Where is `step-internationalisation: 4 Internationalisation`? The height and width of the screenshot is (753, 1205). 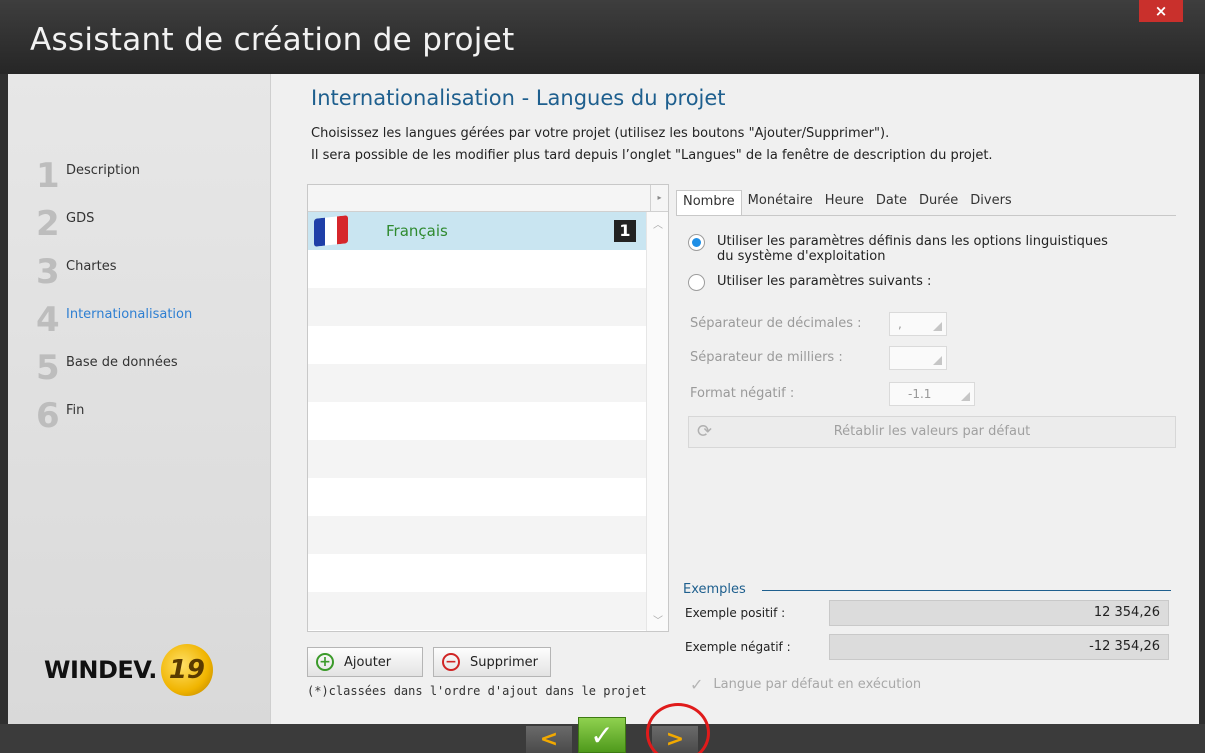
step-internationalisation: 4 Internationalisation is located at coordinates (114, 320).